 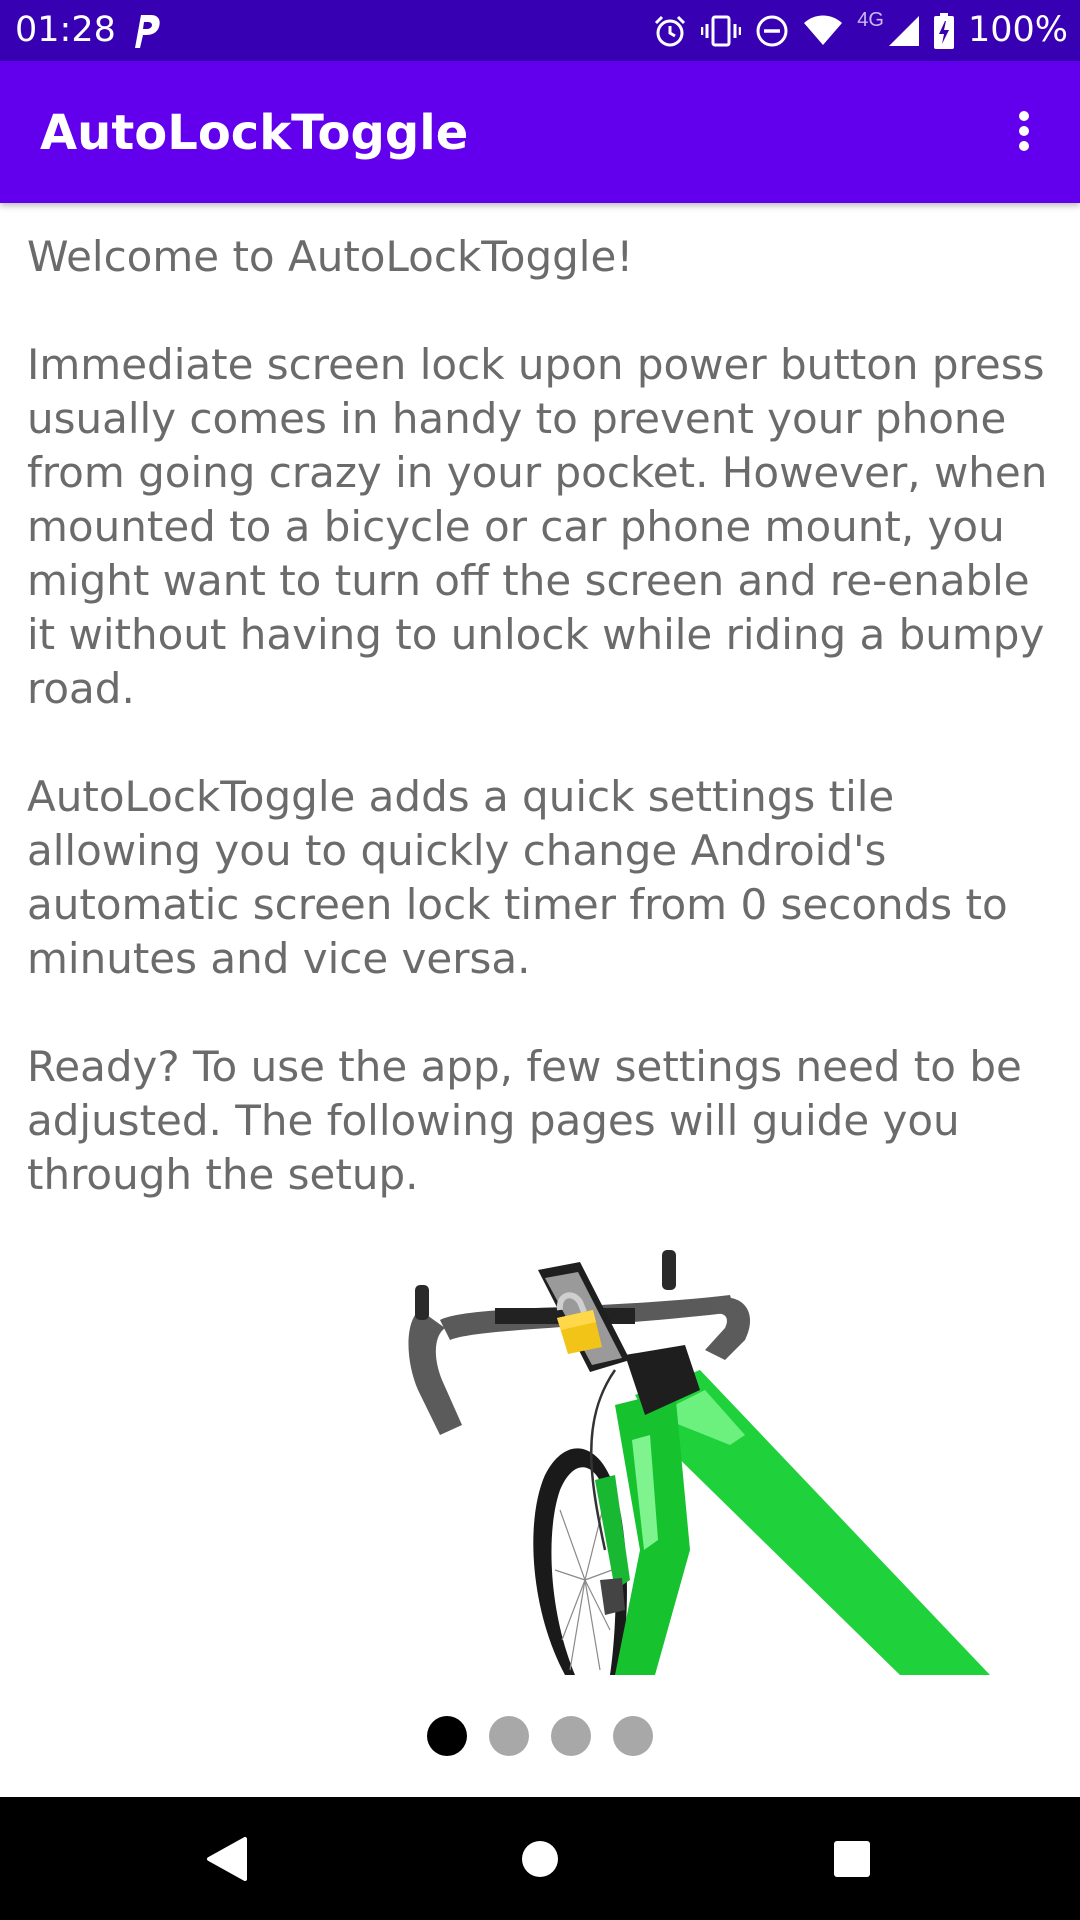 I want to click on navigation-bar, so click(x=540, y=1858).